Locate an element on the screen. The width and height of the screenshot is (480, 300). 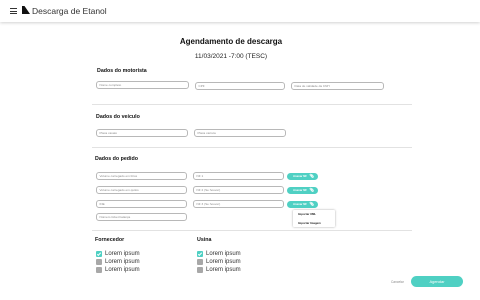
scale-ticket-field: Número ticket balança is located at coordinates (141, 217).